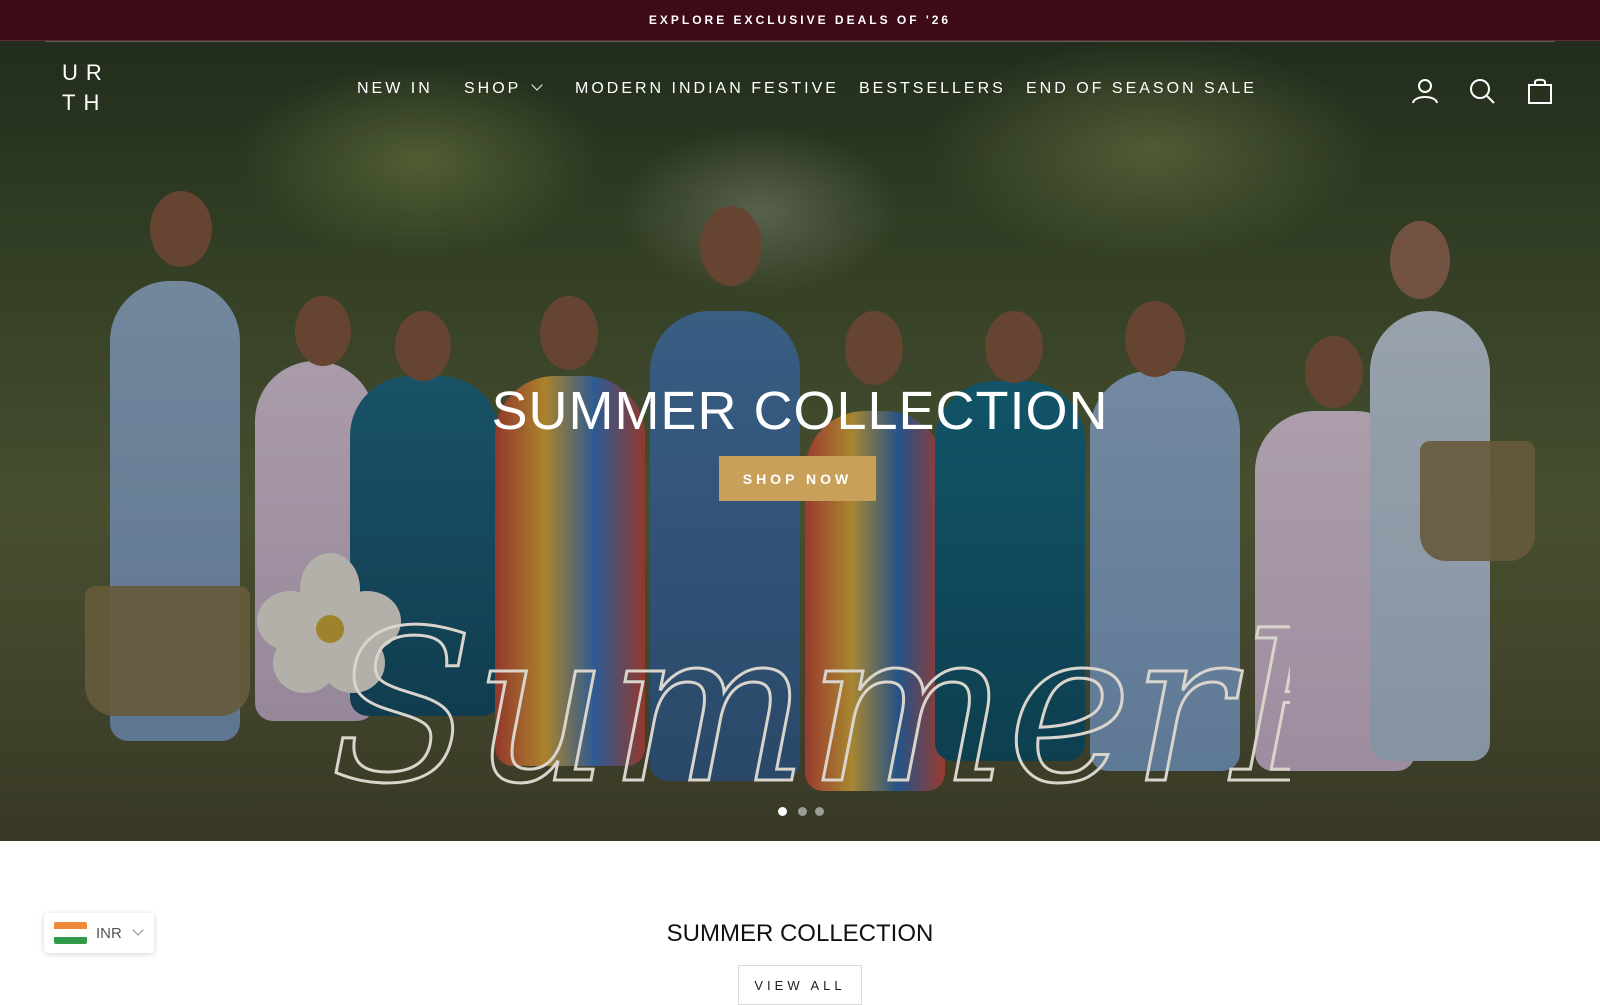 The height and width of the screenshot is (1005, 1600). I want to click on india-flag-icon, so click(70, 933).